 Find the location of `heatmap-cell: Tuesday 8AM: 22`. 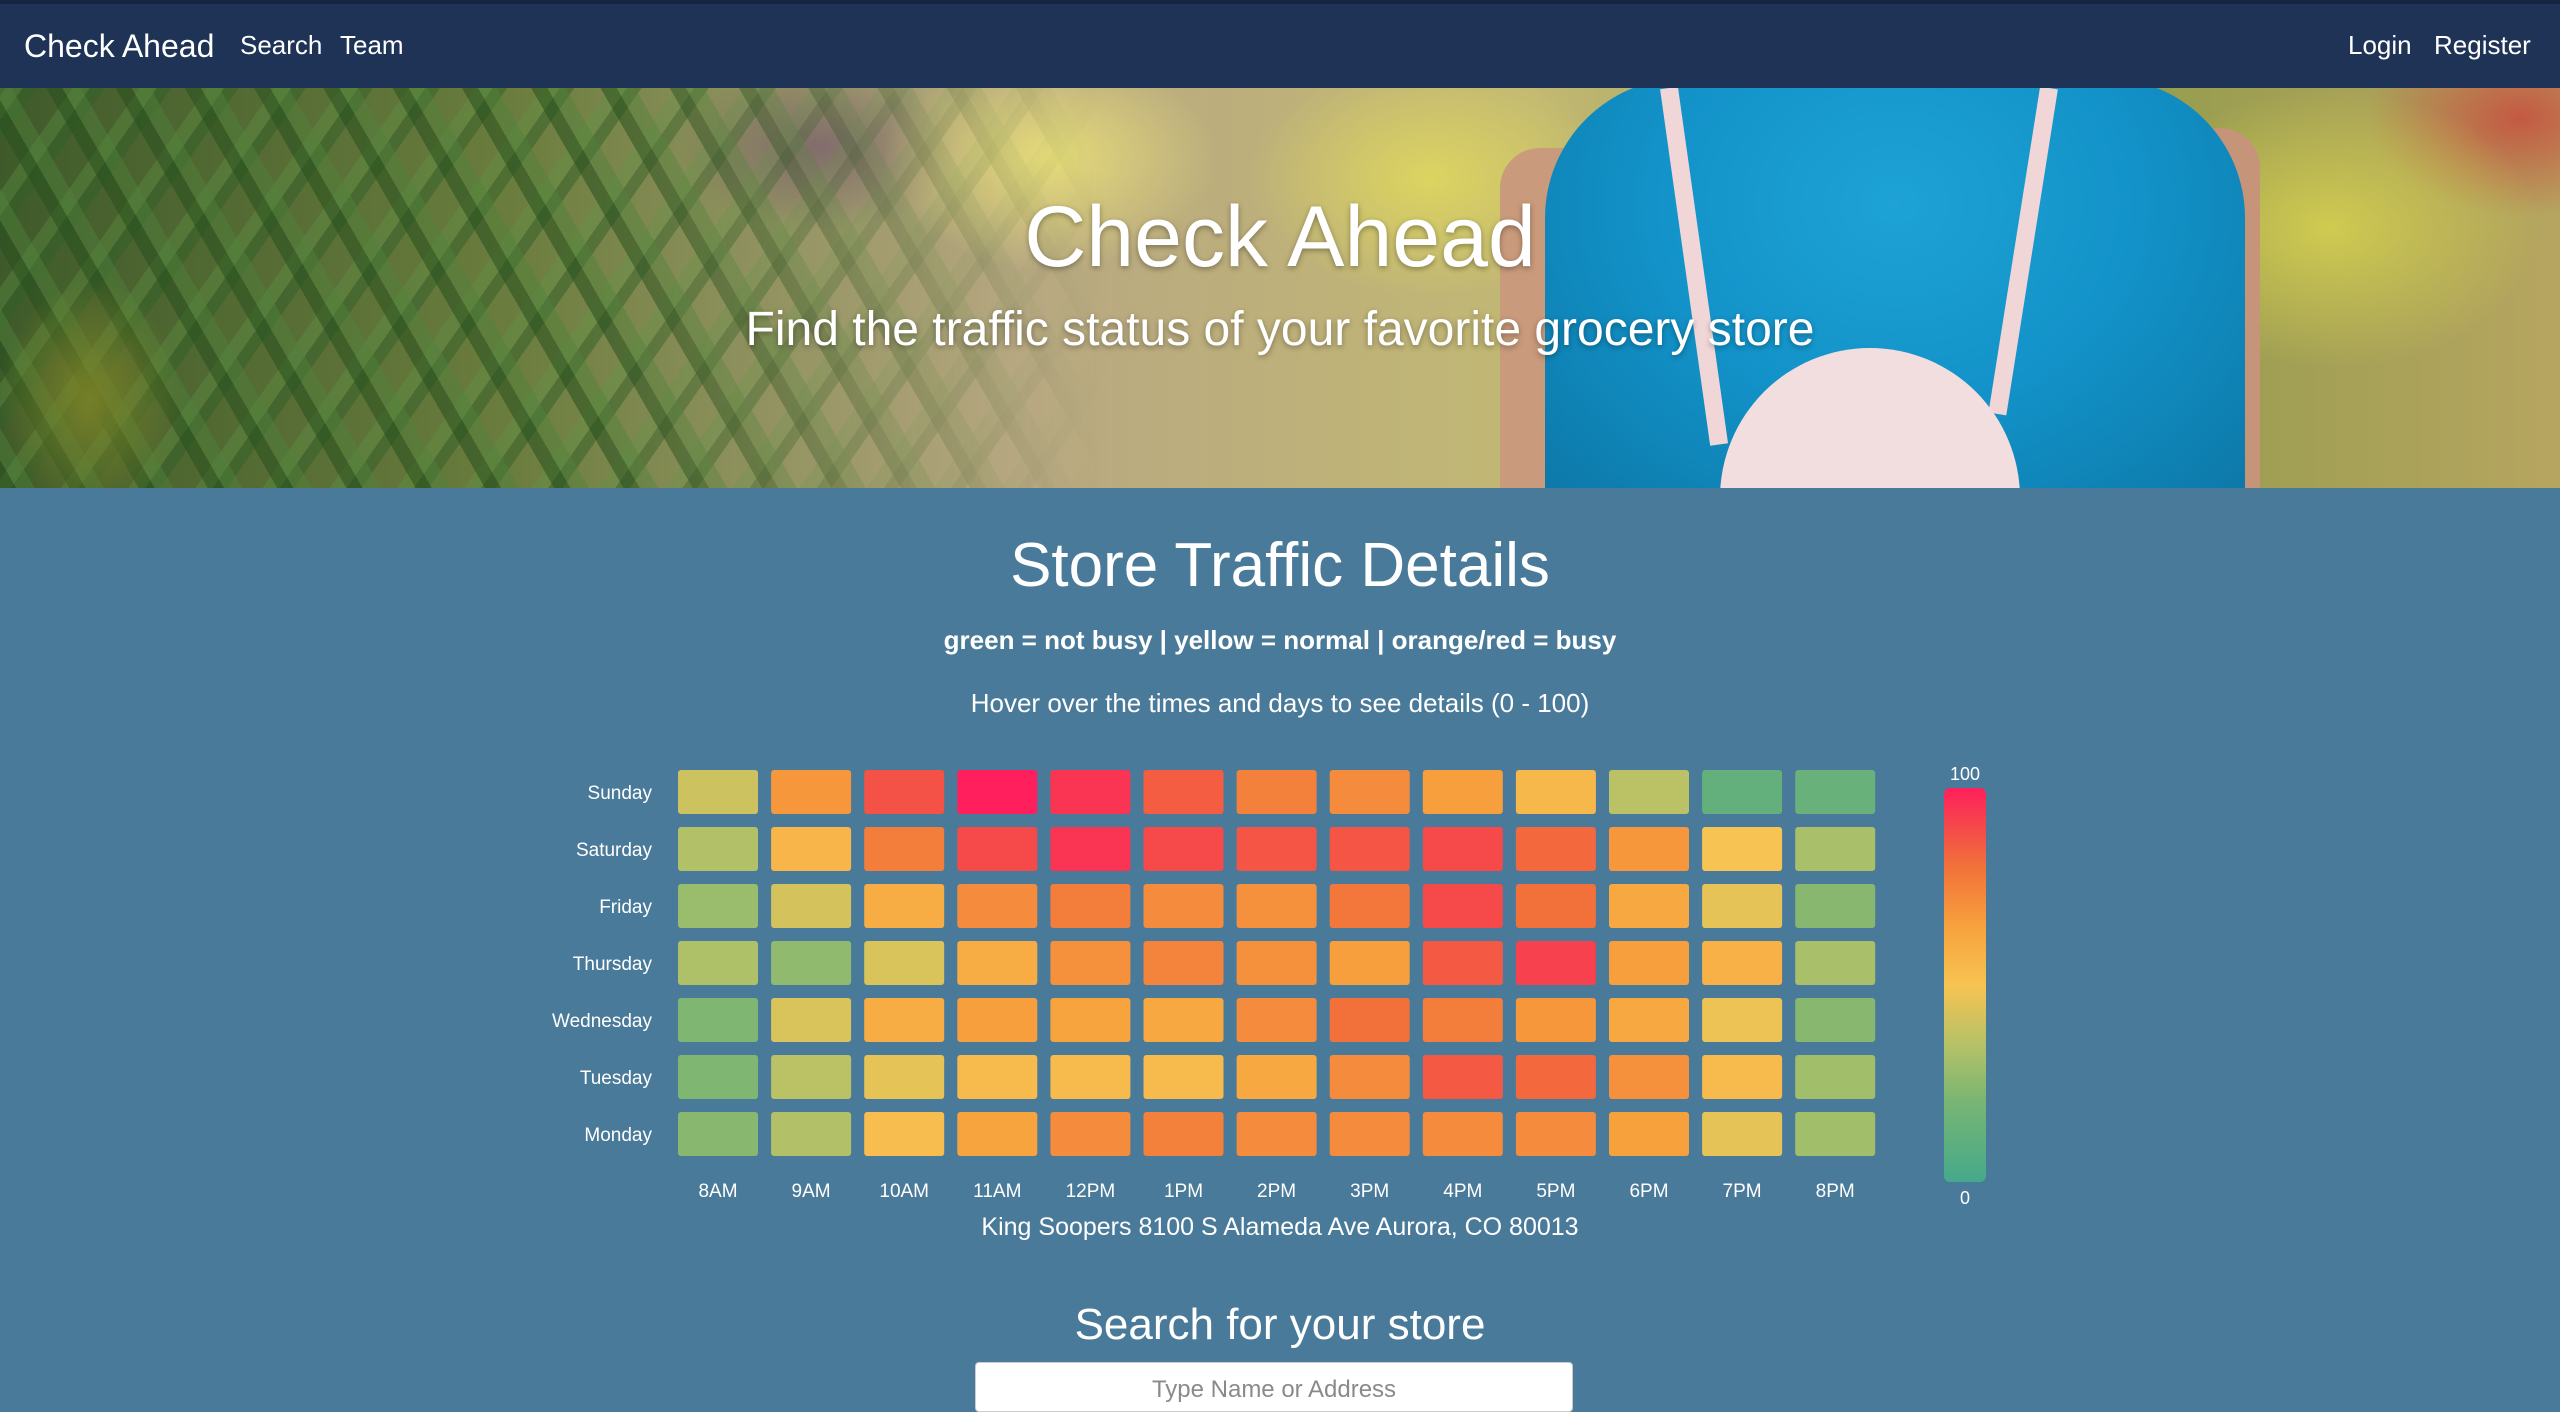

heatmap-cell: Tuesday 8AM: 22 is located at coordinates (718, 1077).